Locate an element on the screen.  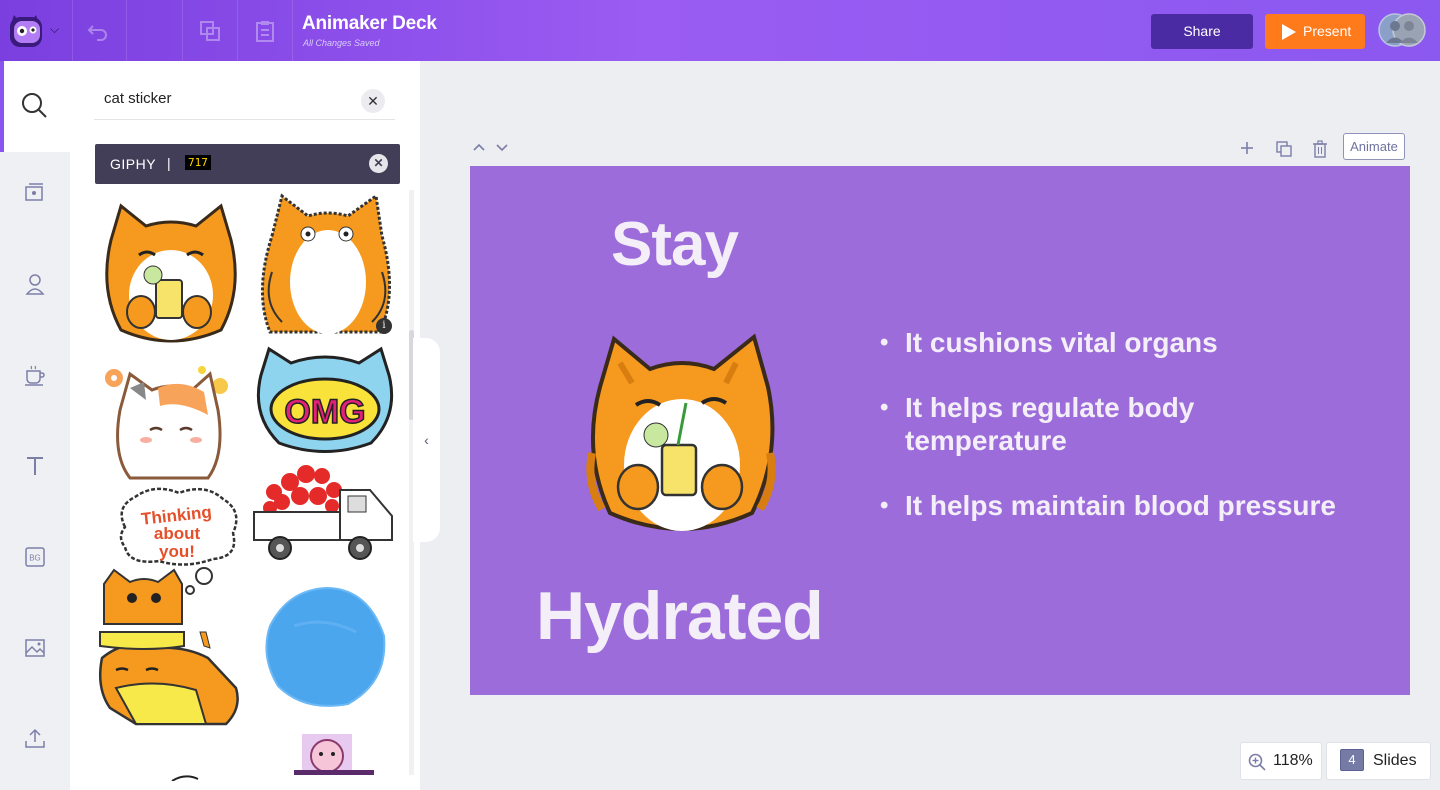
giphy-filter-chip: GIPHY | 717 ✕ is located at coordinates (247, 164).